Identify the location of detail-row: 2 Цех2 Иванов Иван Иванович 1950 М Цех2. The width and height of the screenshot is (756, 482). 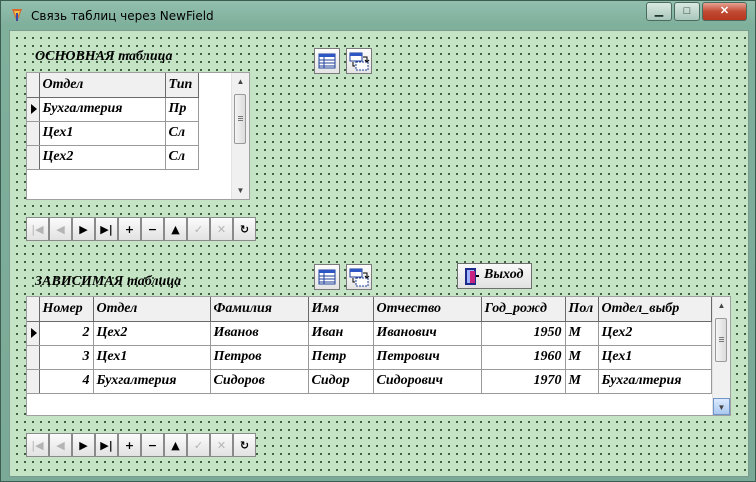
(369, 333).